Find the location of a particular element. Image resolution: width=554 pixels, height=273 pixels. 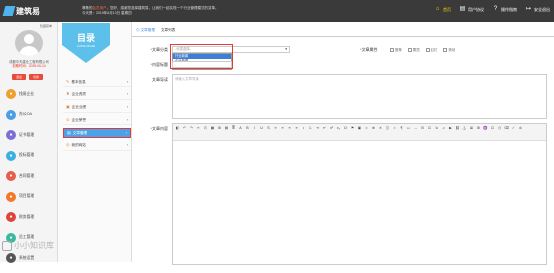

toolbar-button: ⊘ is located at coordinates (520, 128).